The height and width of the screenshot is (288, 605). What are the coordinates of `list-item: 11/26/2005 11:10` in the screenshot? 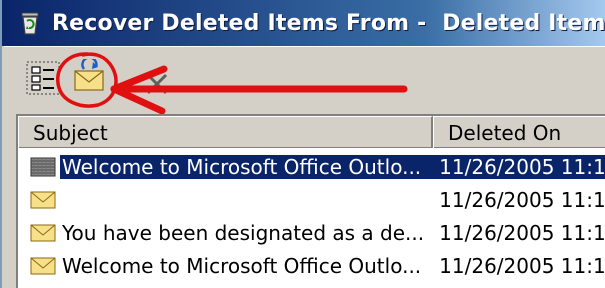 It's located at (311, 199).